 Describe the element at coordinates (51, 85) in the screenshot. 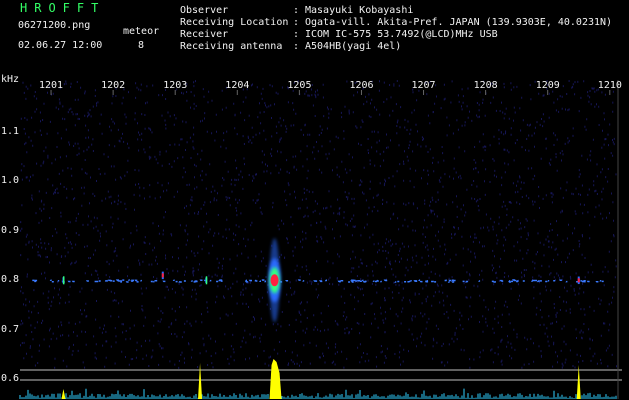

I see `x-tick-label: 1201` at that location.